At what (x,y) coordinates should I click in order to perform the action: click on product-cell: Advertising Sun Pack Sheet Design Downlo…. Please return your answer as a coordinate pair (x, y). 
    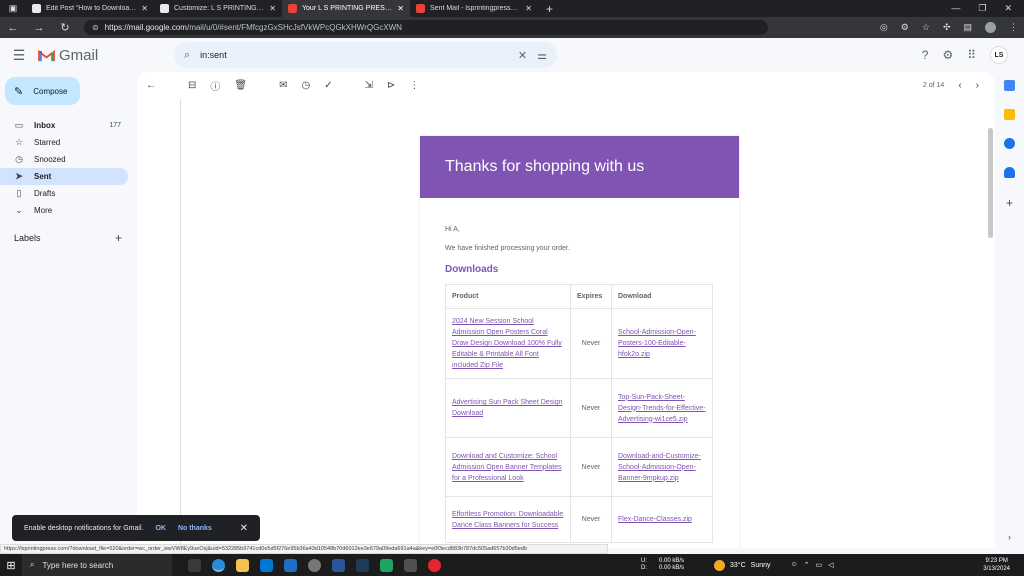
    Looking at the image, I should click on (508, 408).